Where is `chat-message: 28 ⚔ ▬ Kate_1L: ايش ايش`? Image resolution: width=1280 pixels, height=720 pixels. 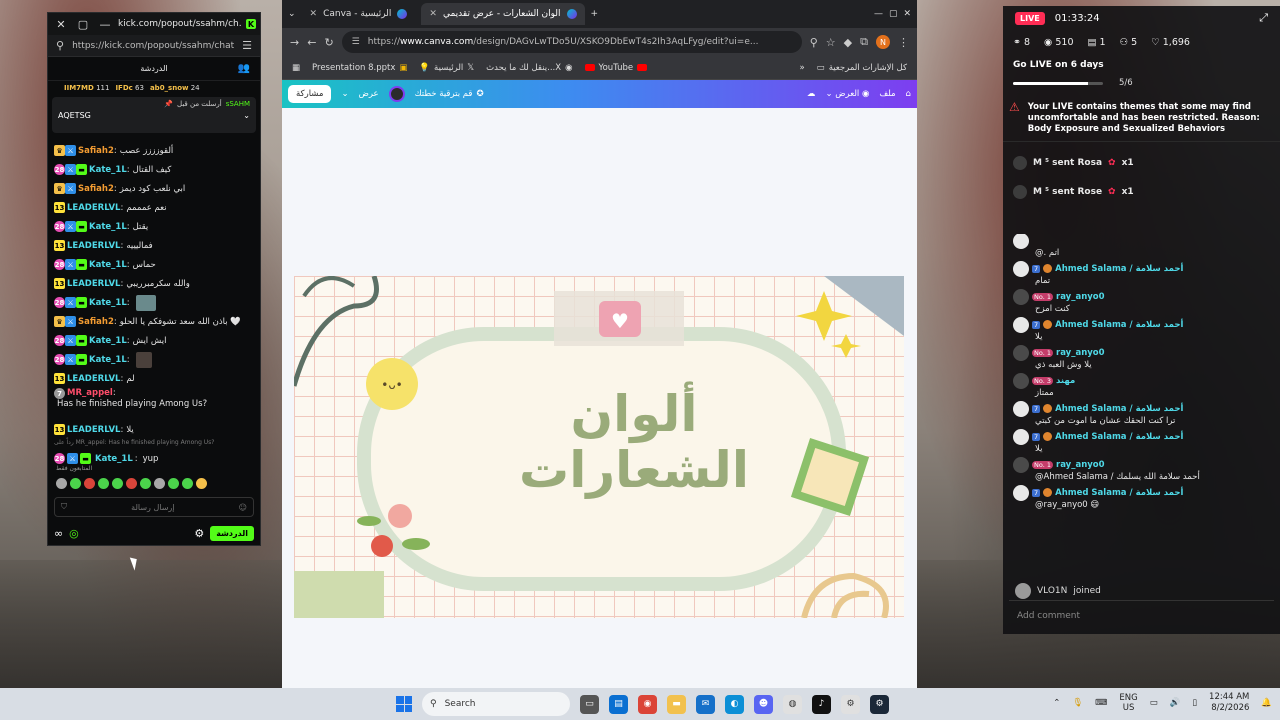
chat-message: 28 ⚔ ▬ Kate_1L: ايش ايش is located at coordinates (154, 340).